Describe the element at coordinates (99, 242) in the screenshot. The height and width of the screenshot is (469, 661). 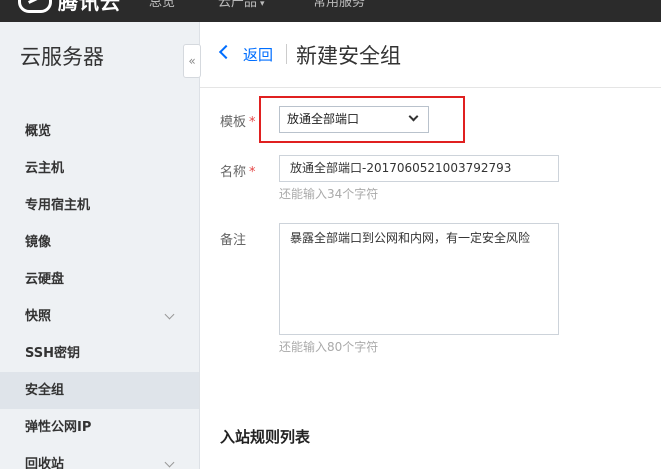
I see `sidebar-item-images: 镜像` at that location.